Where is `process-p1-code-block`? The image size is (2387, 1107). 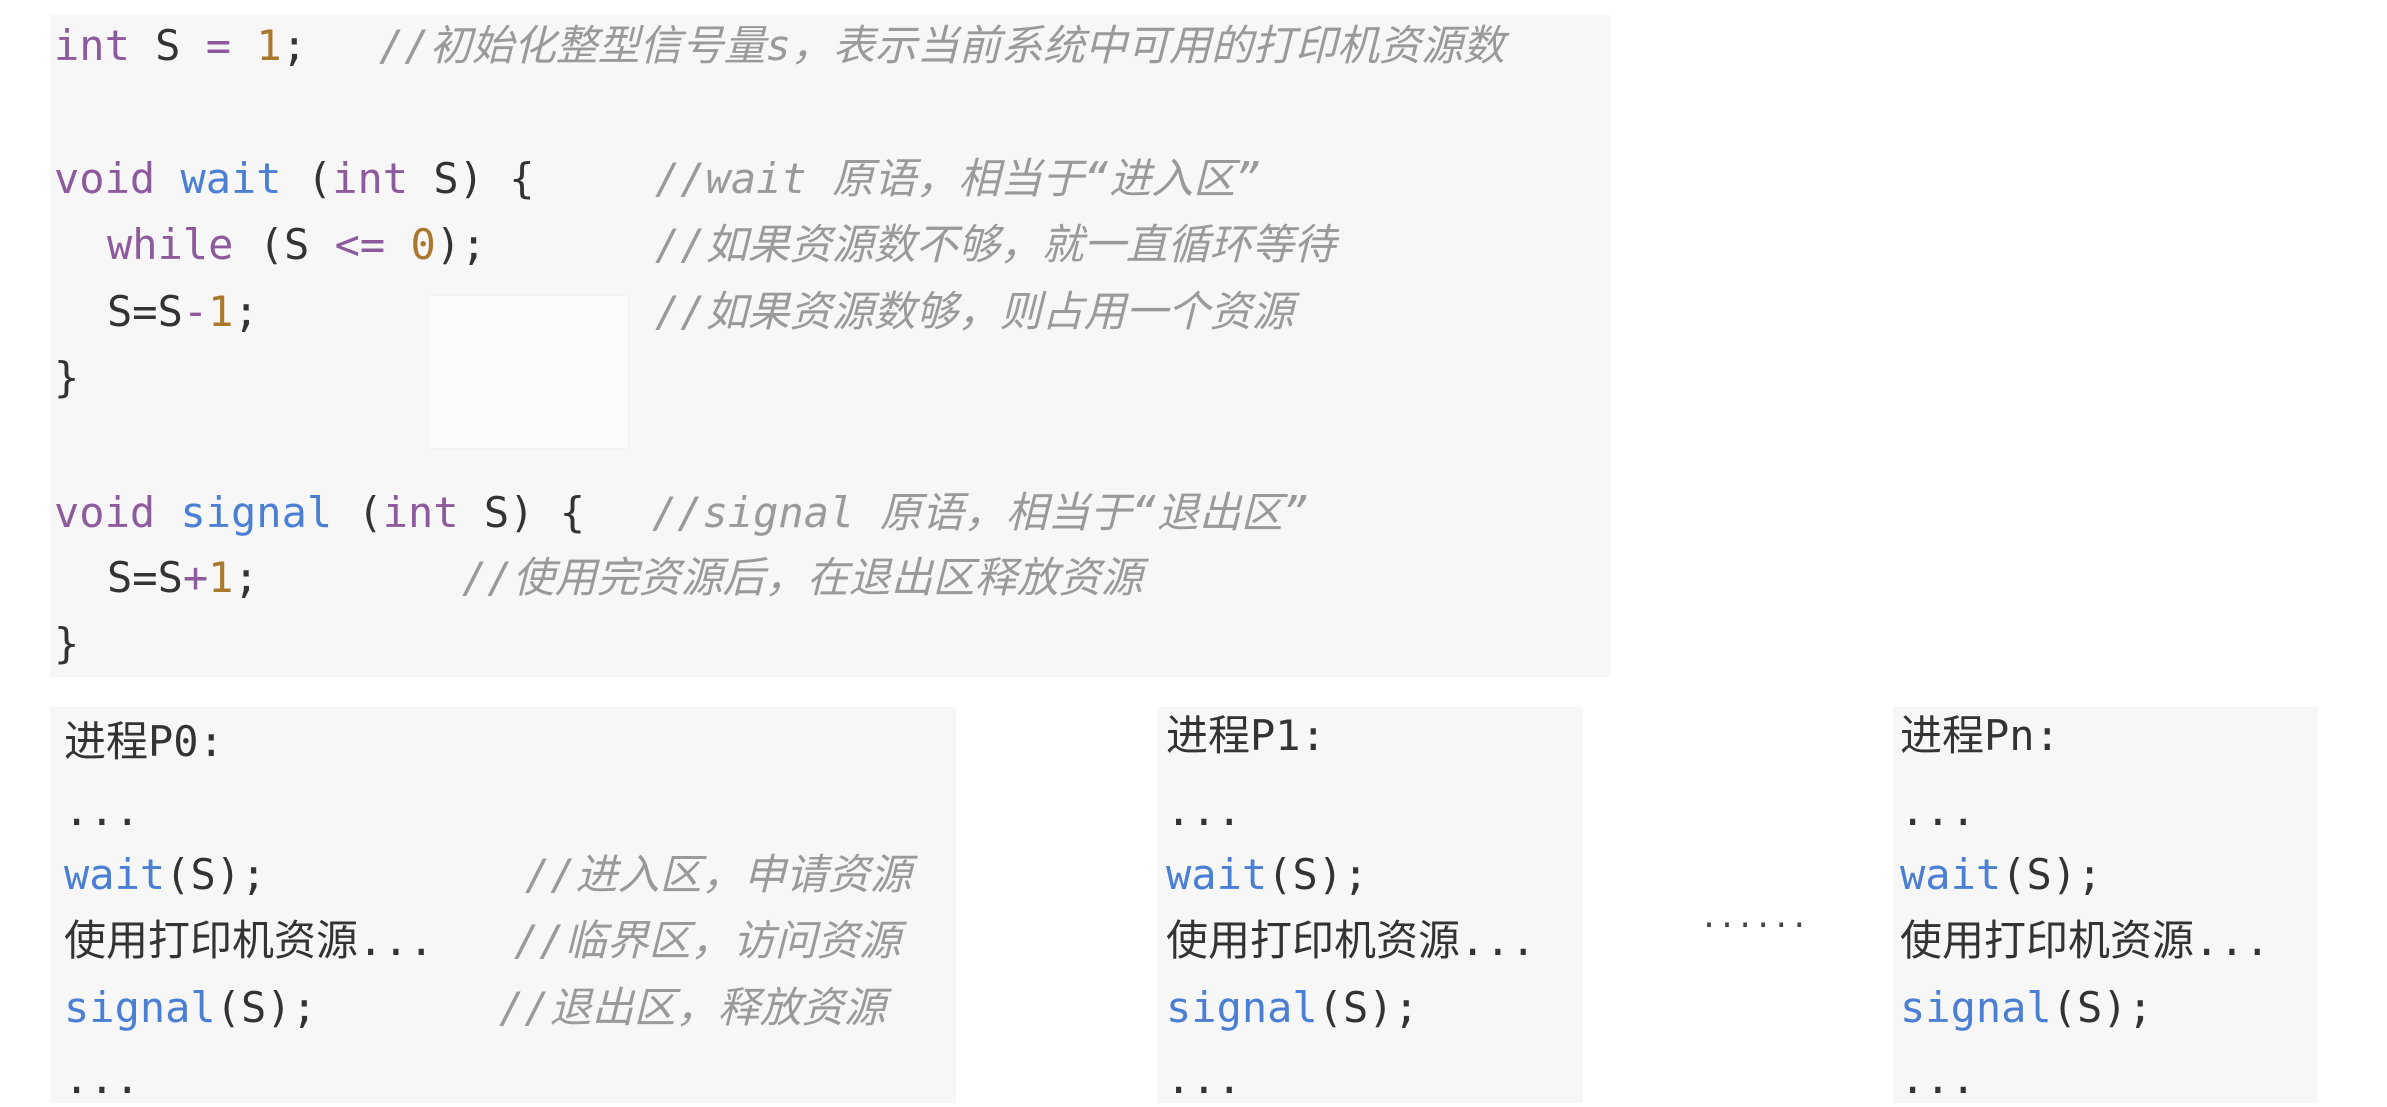 process-p1-code-block is located at coordinates (1370, 905).